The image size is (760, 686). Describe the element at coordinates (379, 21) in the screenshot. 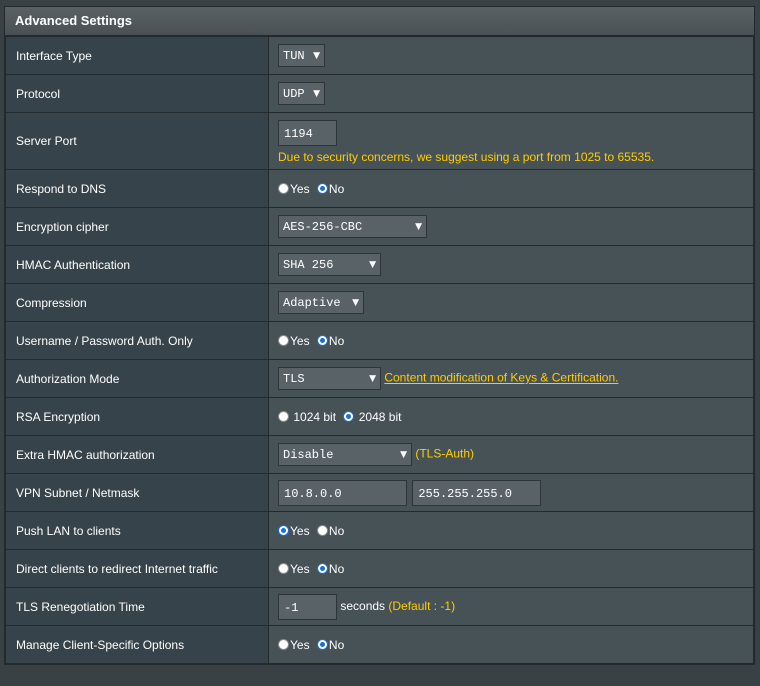

I see `panel-title: Advanced Settings` at that location.